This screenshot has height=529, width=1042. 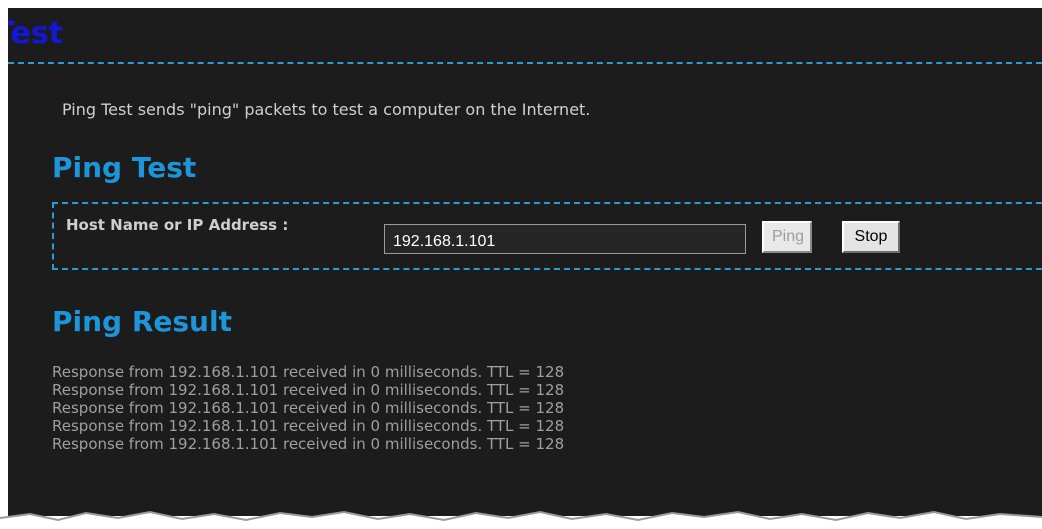 I want to click on ping-form: Host Name or IP Address : Ping Stop, so click(x=547, y=236).